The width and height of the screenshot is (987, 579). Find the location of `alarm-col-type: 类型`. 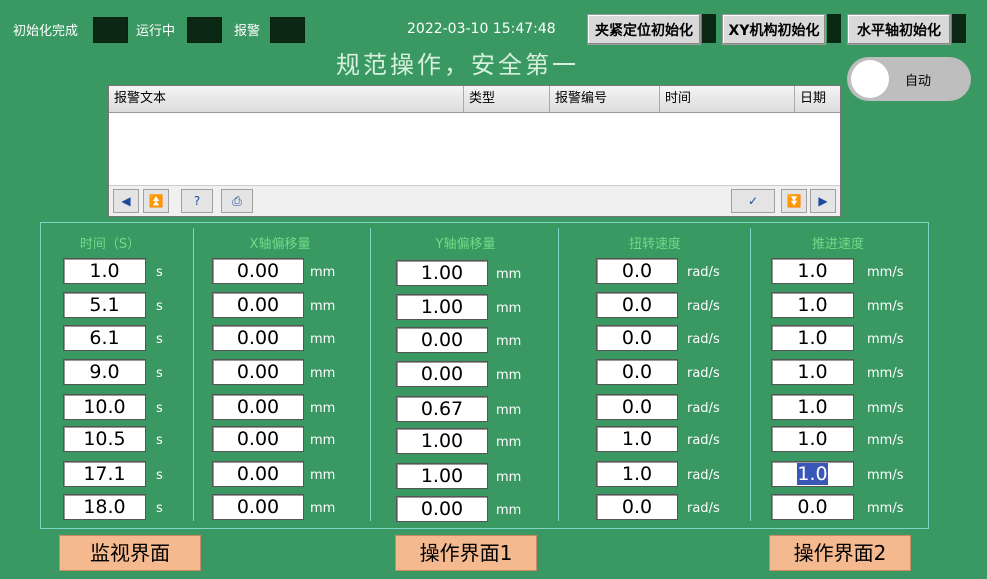

alarm-col-type: 类型 is located at coordinates (507, 99).